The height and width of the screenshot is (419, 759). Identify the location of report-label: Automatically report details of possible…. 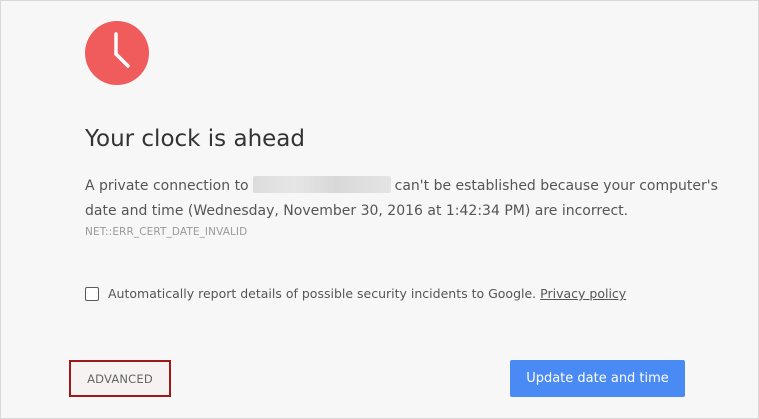
(322, 293).